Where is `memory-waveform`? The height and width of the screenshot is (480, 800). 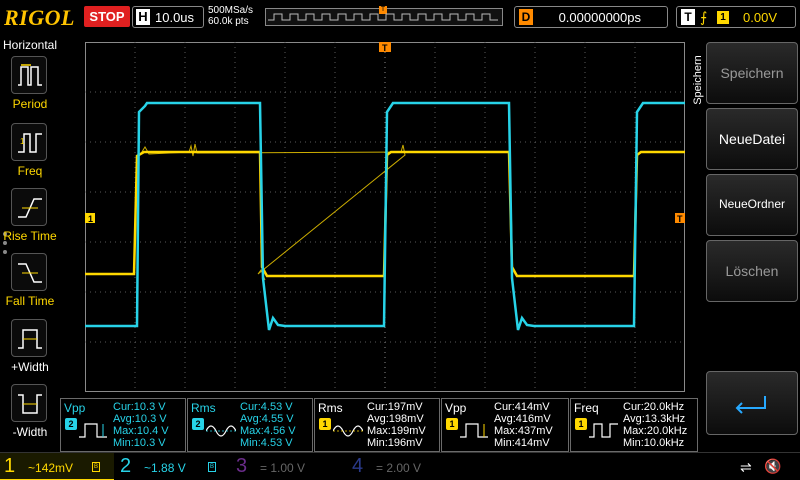
memory-waveform is located at coordinates (383, 17).